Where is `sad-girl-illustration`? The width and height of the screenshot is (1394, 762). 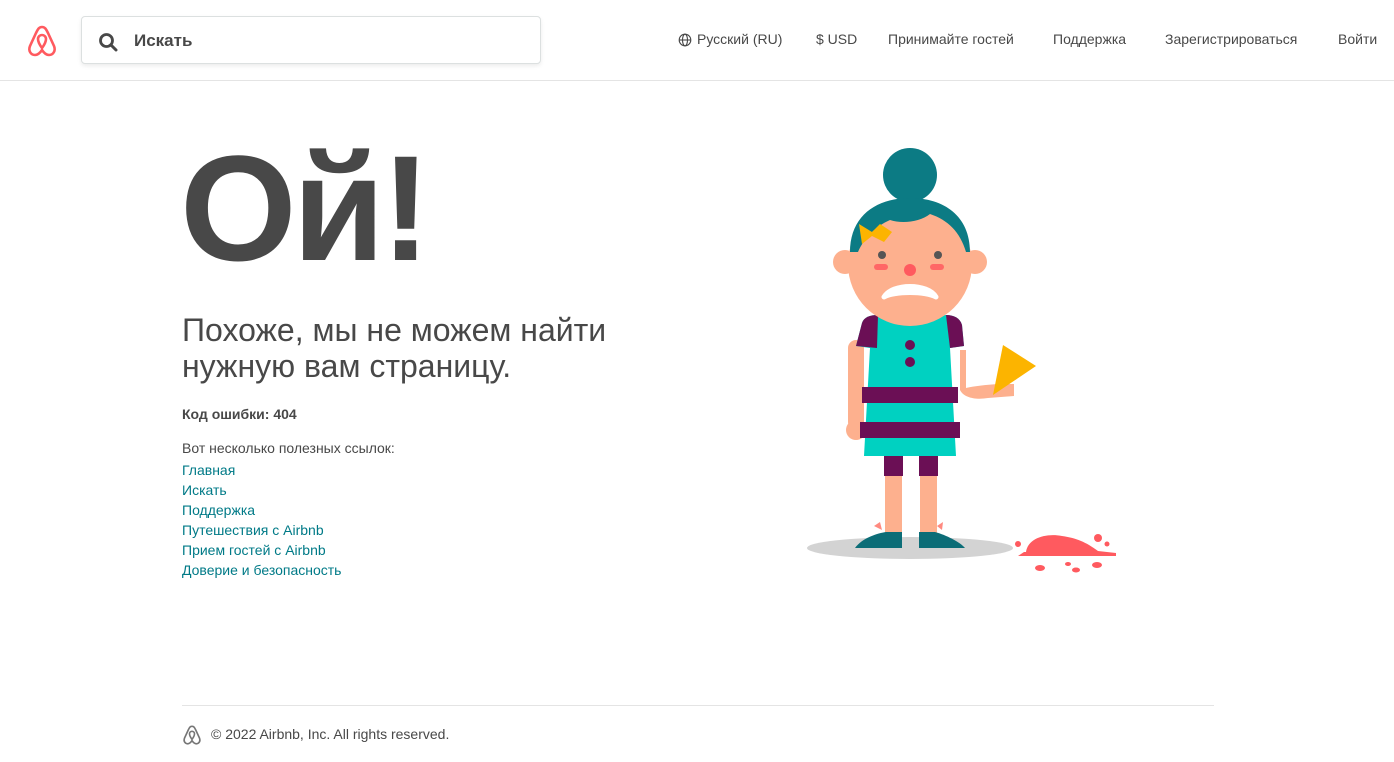 sad-girl-illustration is located at coordinates (961, 360).